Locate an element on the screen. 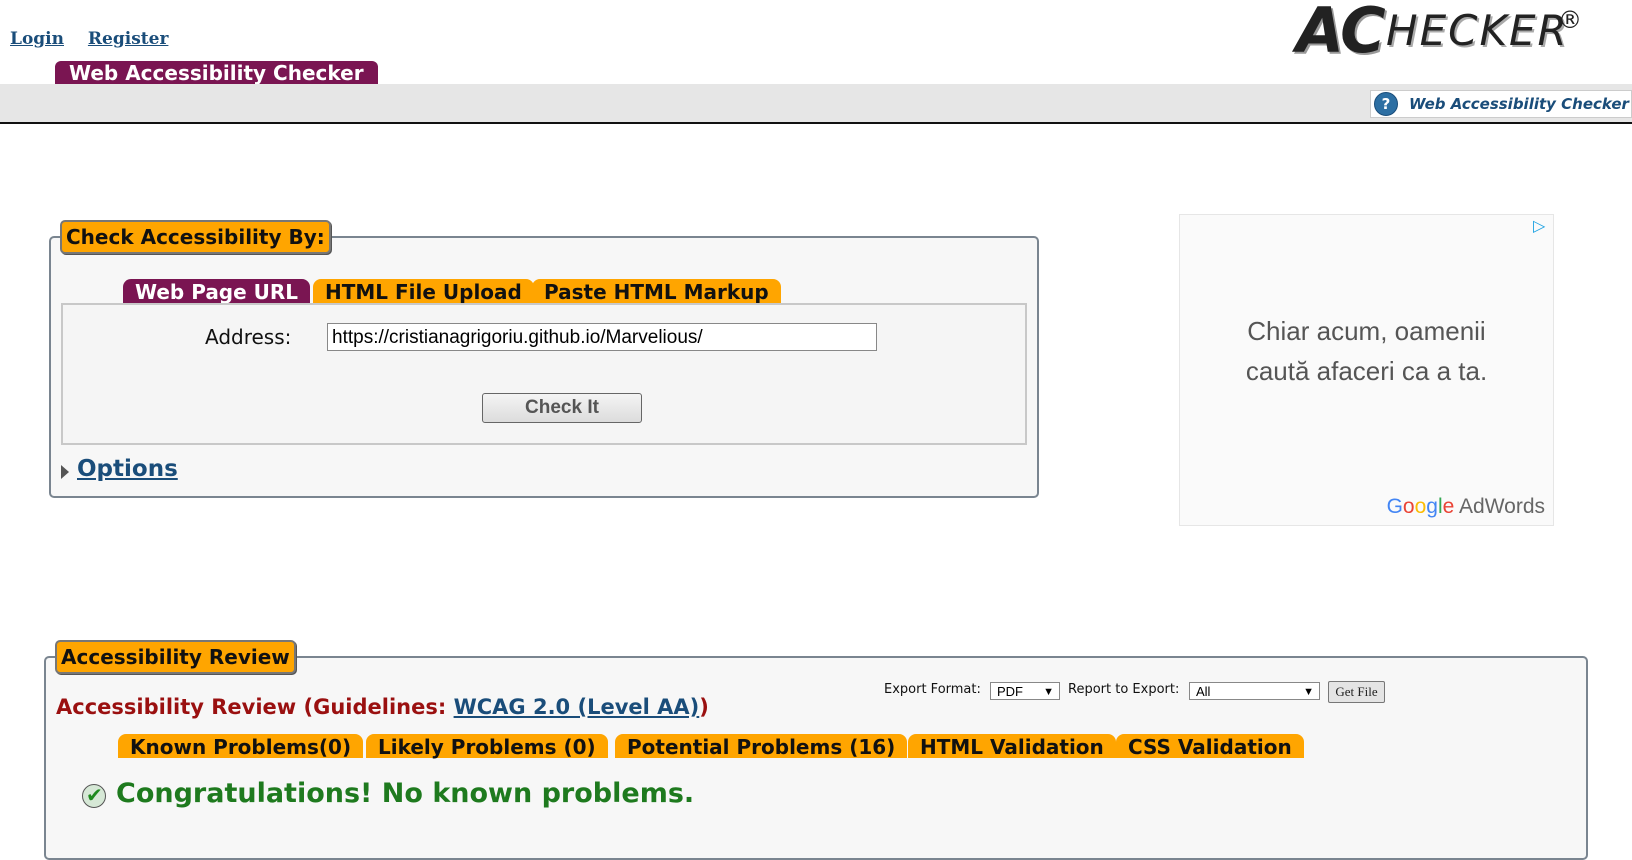  login-link: Login is located at coordinates (37, 39).